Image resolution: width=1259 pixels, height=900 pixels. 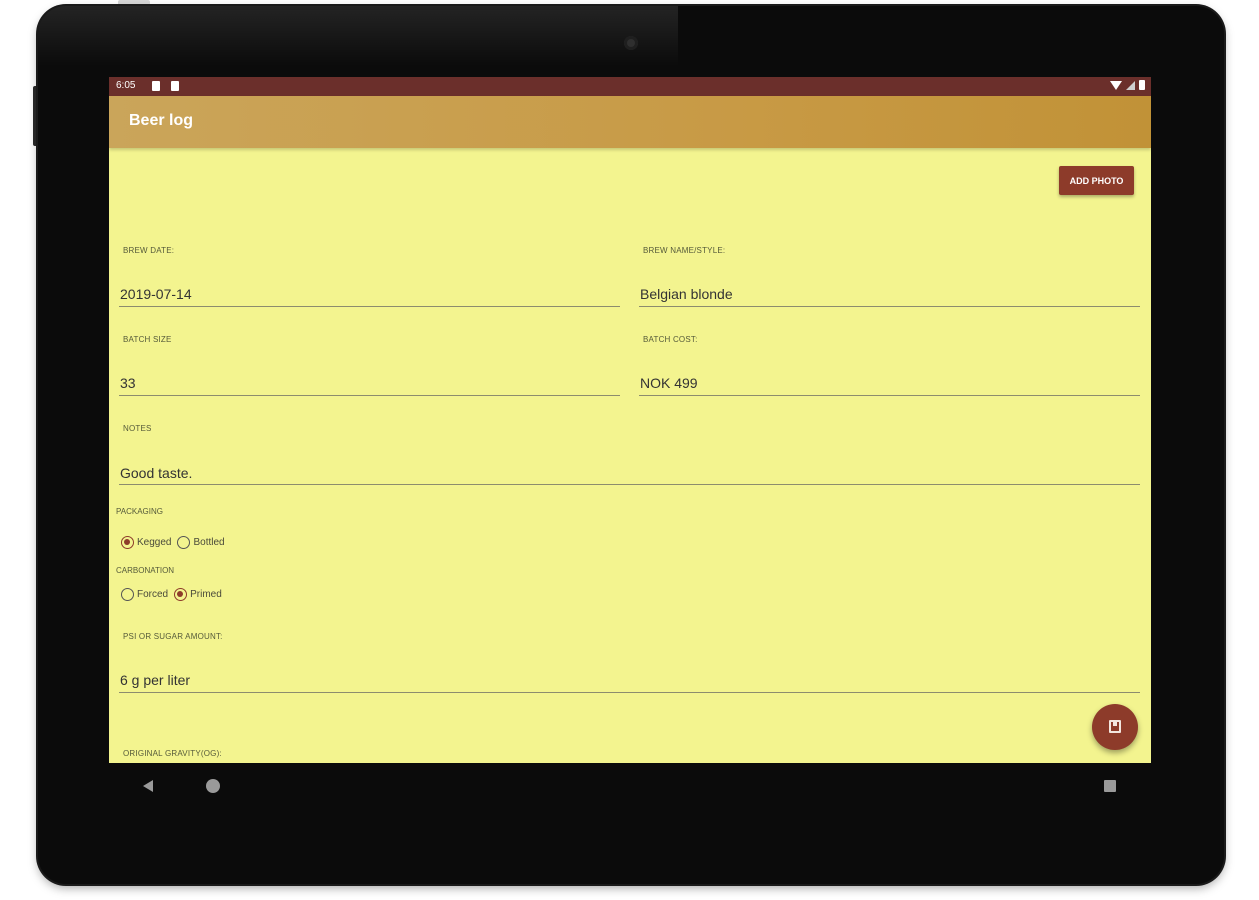 What do you see at coordinates (630, 786) in the screenshot?
I see `navigation-bar` at bounding box center [630, 786].